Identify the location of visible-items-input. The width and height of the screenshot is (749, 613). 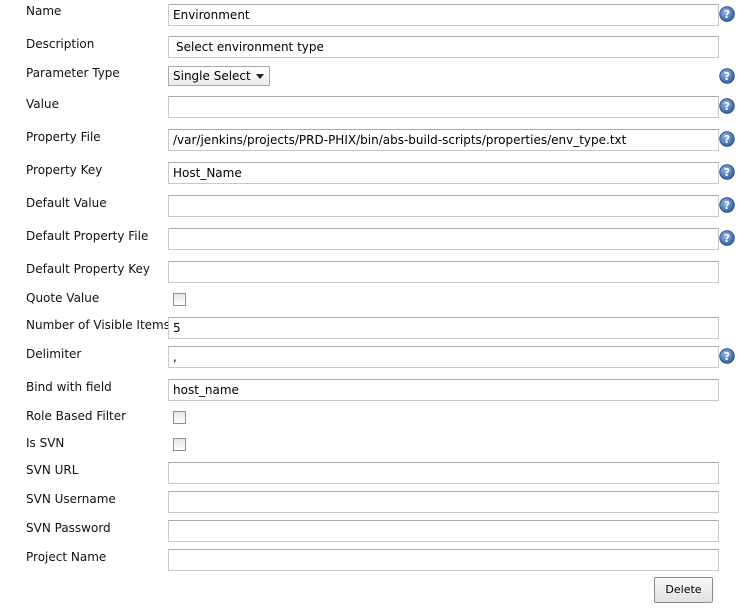
(443, 328).